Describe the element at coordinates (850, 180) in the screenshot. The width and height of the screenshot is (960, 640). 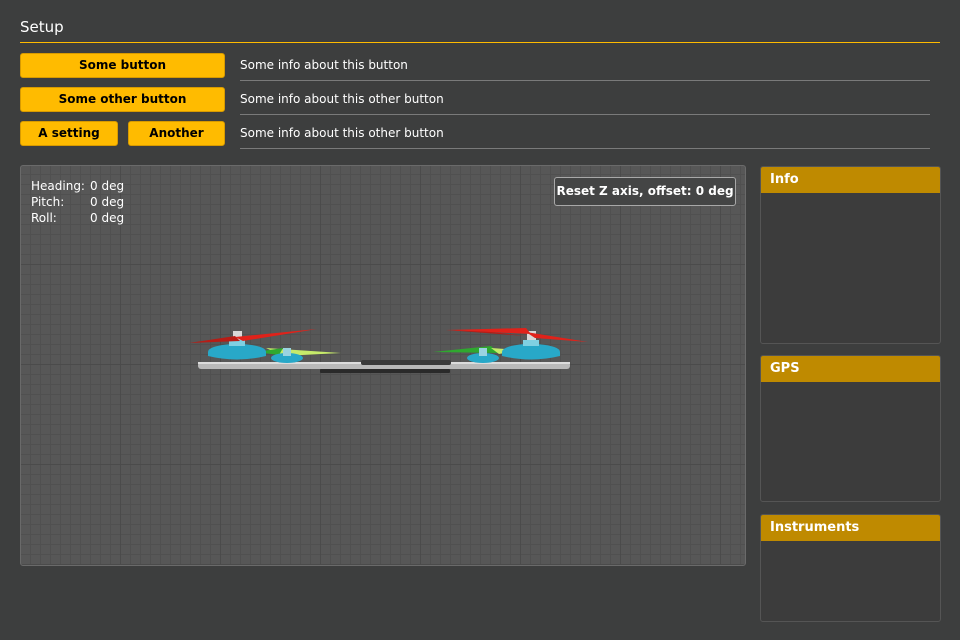
I see `info-panel-title: Info` at that location.